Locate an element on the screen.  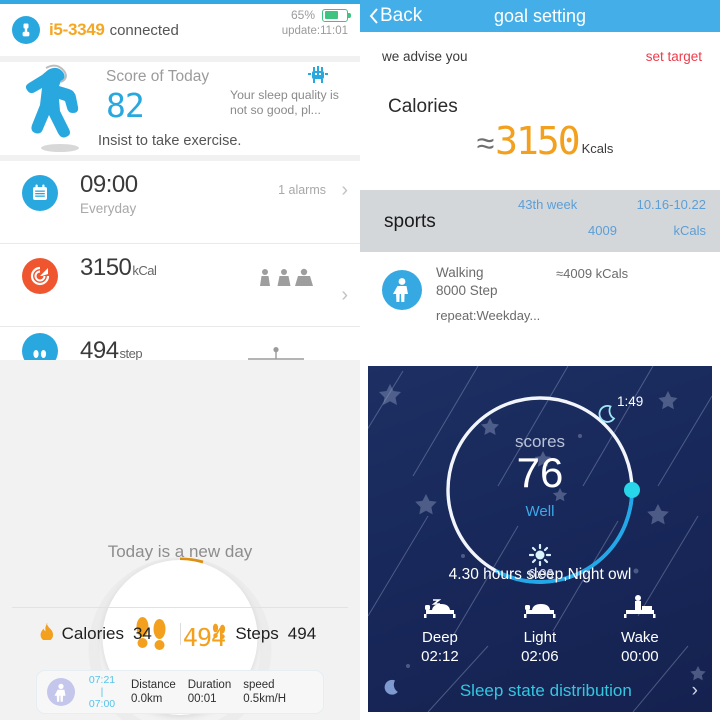
alarm-repeat: Everyday is located at coordinates (108, 208).